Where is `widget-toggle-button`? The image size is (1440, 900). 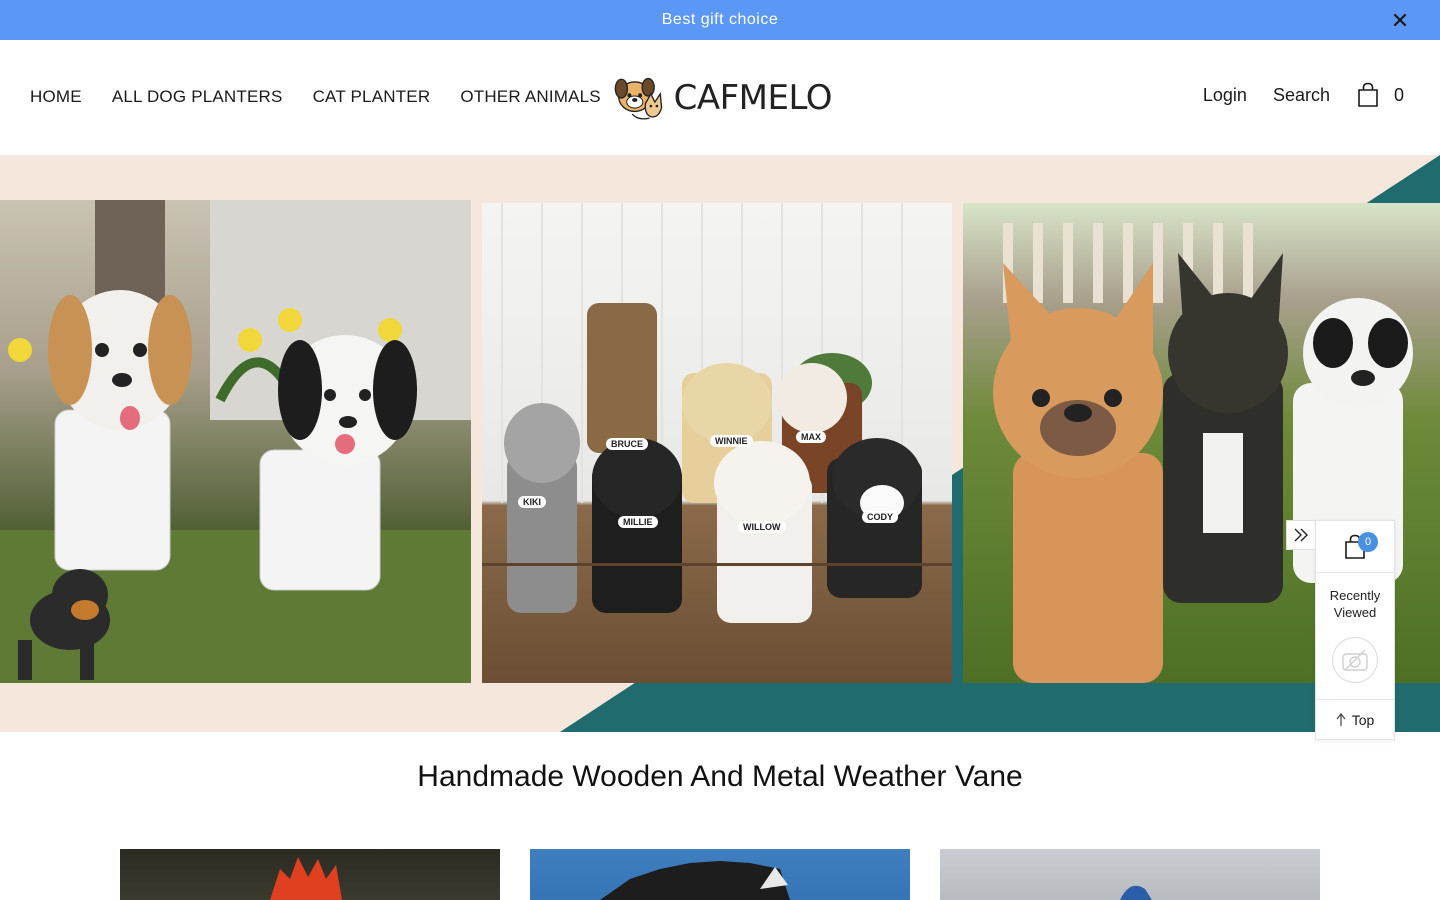 widget-toggle-button is located at coordinates (1301, 535).